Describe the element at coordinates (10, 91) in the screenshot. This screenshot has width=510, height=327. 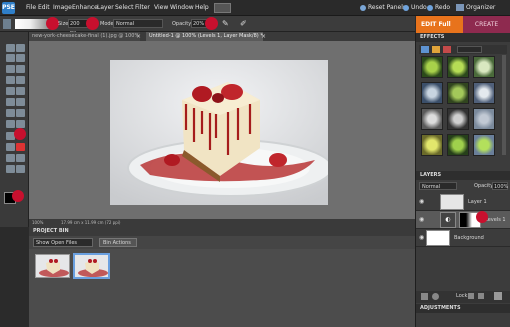
I see `type-tool-icon` at that location.